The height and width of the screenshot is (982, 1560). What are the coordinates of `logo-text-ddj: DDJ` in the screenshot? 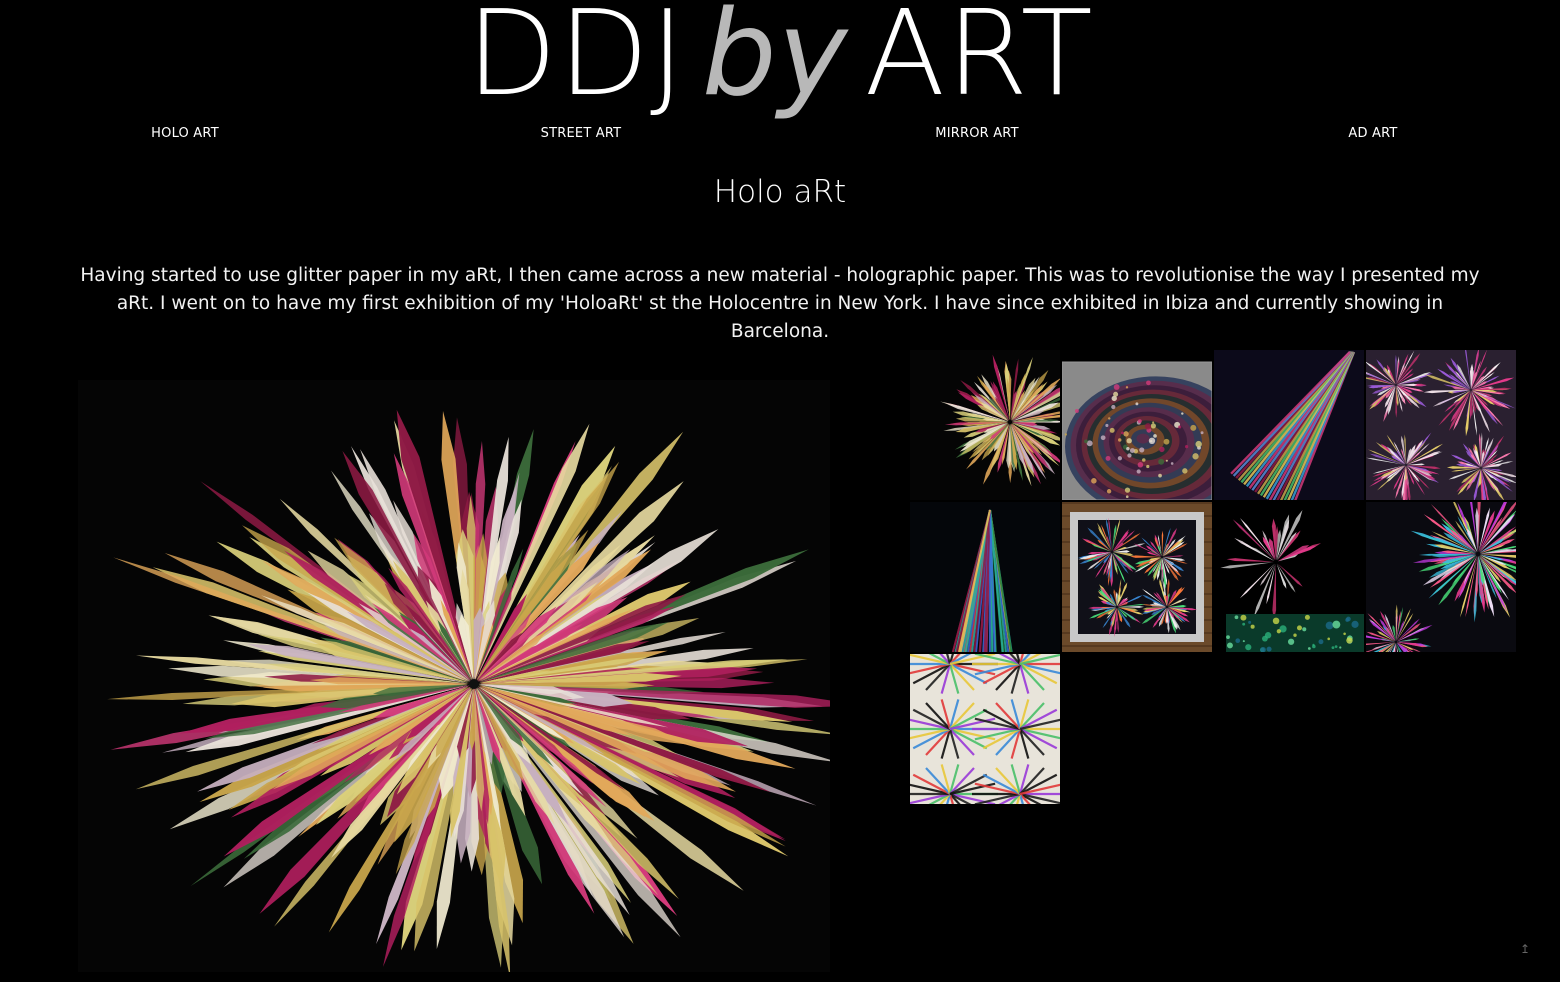 It's located at (576, 61).